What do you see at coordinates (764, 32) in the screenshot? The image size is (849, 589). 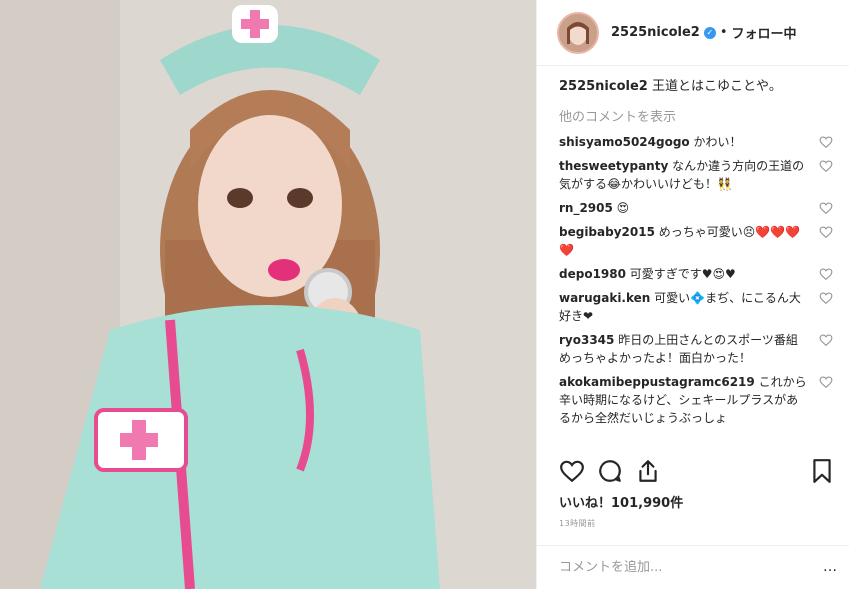 I see `follow-status-button: フォロー中` at bounding box center [764, 32].